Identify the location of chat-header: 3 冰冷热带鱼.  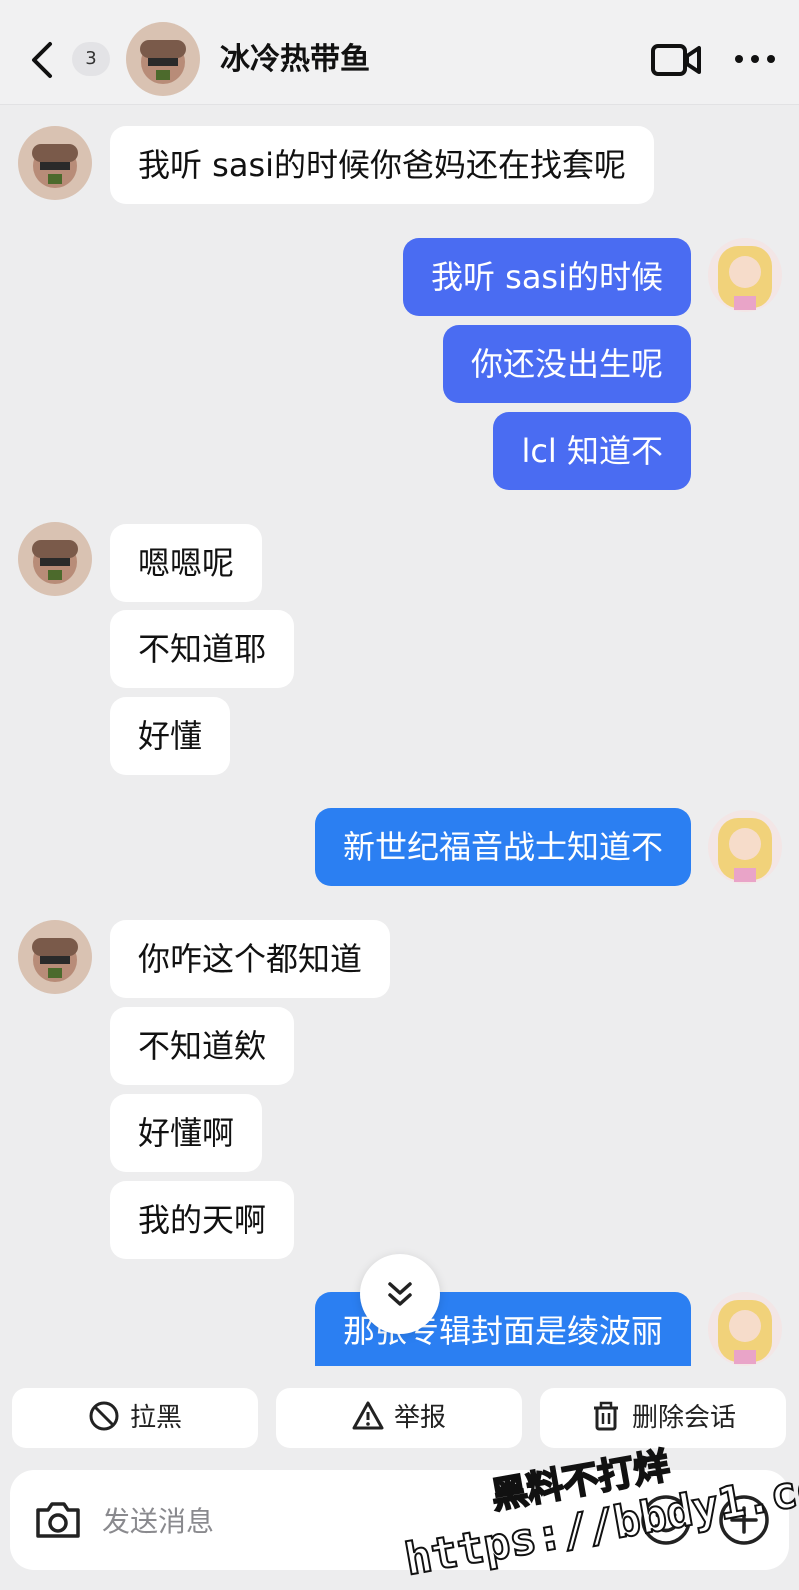
(399, 52).